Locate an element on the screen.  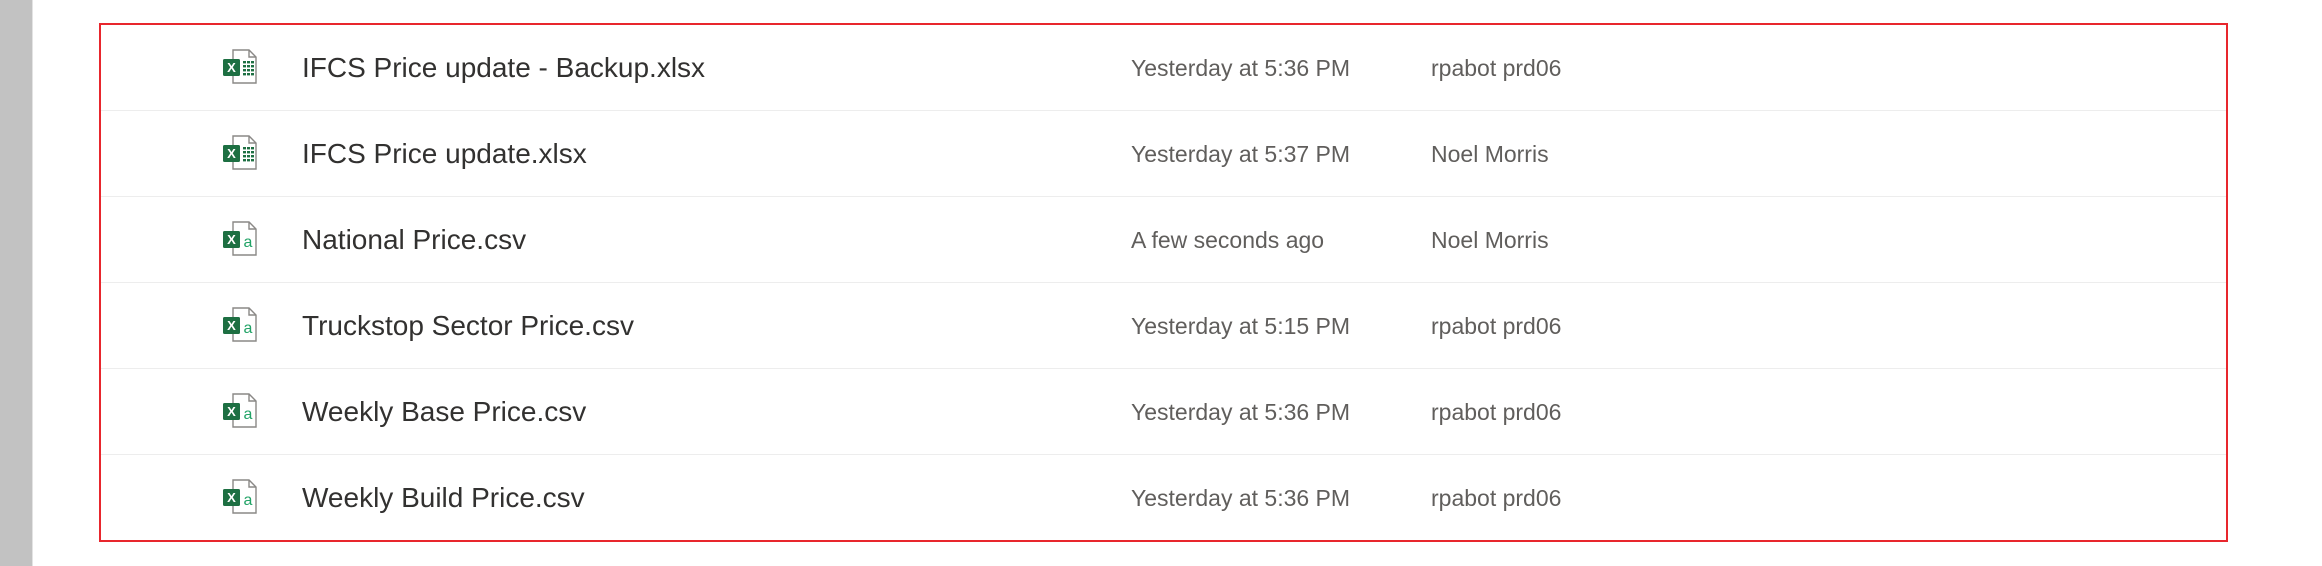
file-name: National Price.csv is located at coordinates (414, 240).